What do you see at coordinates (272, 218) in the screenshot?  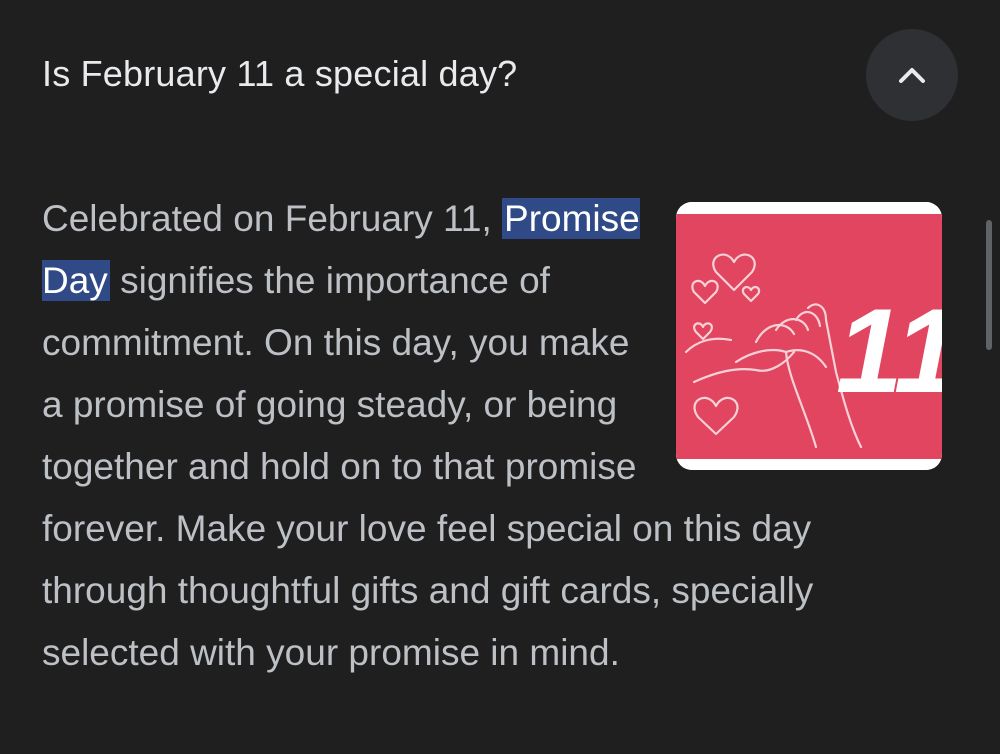 I see `answer-text-start: Celebrated on February 11,` at bounding box center [272, 218].